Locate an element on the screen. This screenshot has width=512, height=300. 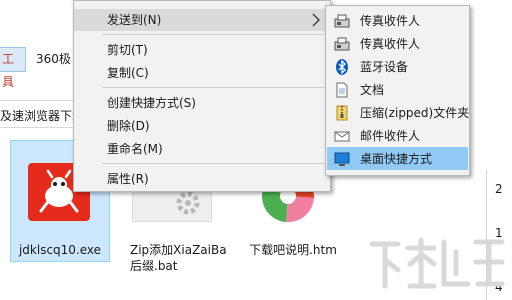
file-name-exe: jdklscq10.exe is located at coordinates (60, 250).